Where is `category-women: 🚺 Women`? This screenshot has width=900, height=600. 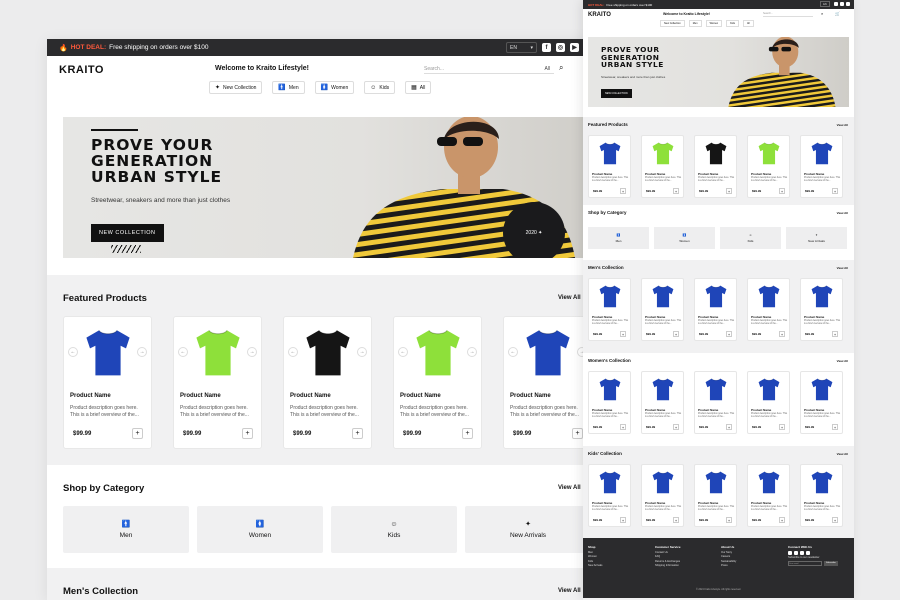 category-women: 🚺 Women is located at coordinates (260, 529).